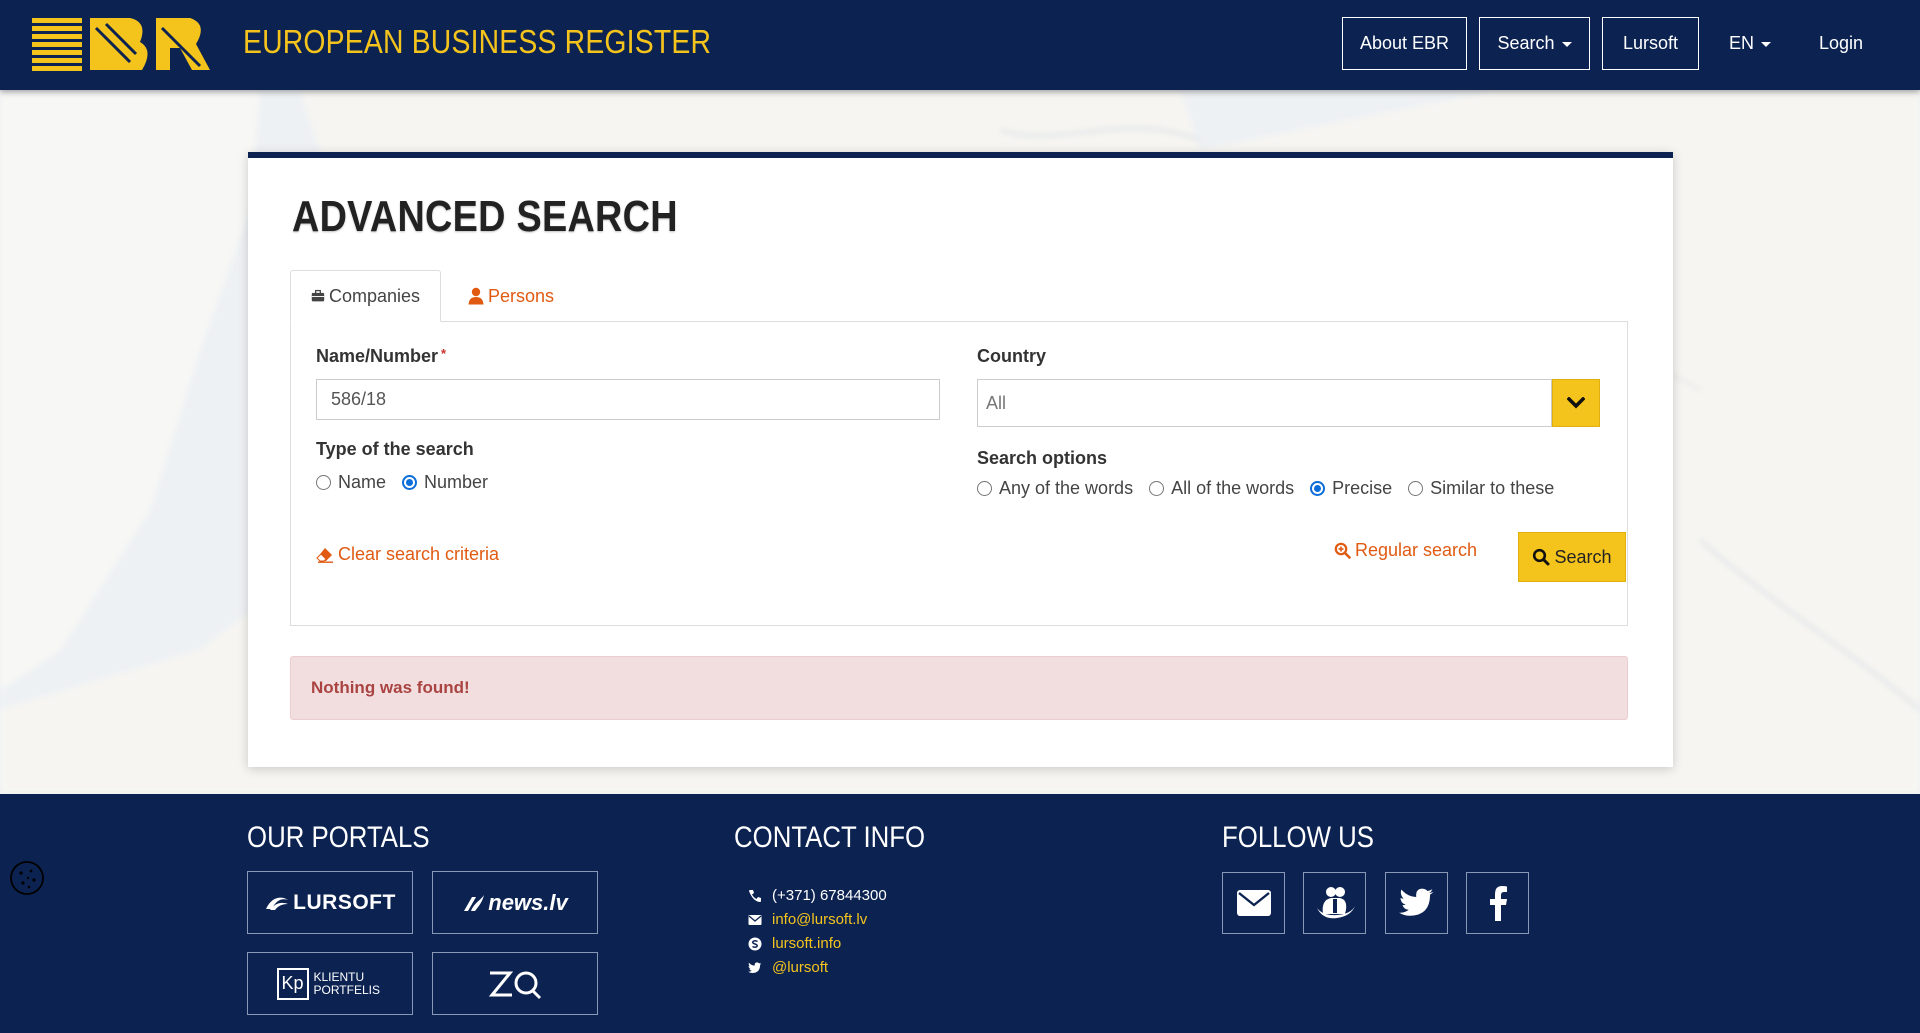  Describe the element at coordinates (344, 902) in the screenshot. I see `portal-lursoft-label: LURSOFT` at that location.